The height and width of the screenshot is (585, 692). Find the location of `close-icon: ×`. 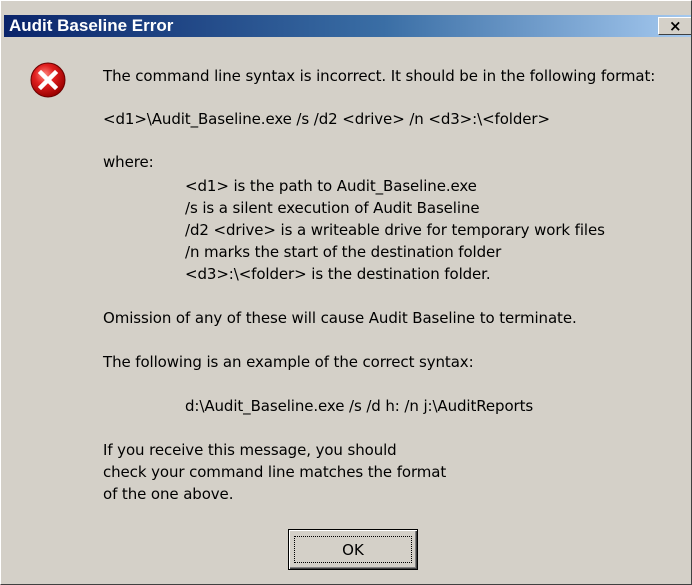

close-icon: × is located at coordinates (675, 26).